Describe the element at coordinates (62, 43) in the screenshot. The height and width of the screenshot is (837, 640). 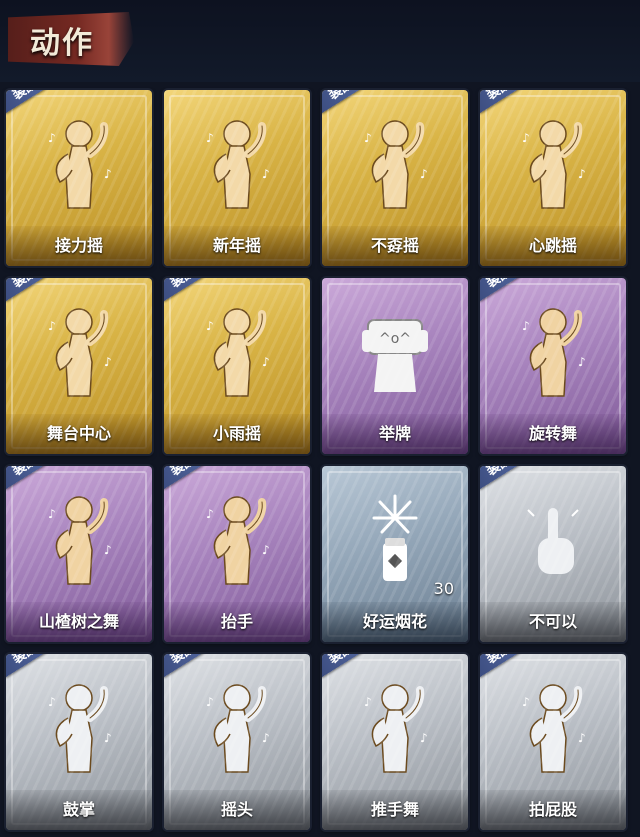
I see `page-title: 动作` at that location.